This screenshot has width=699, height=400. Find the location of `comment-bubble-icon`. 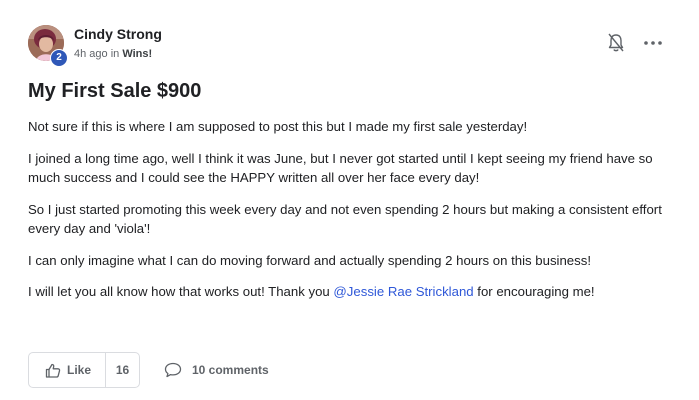

comment-bubble-icon is located at coordinates (173, 370).